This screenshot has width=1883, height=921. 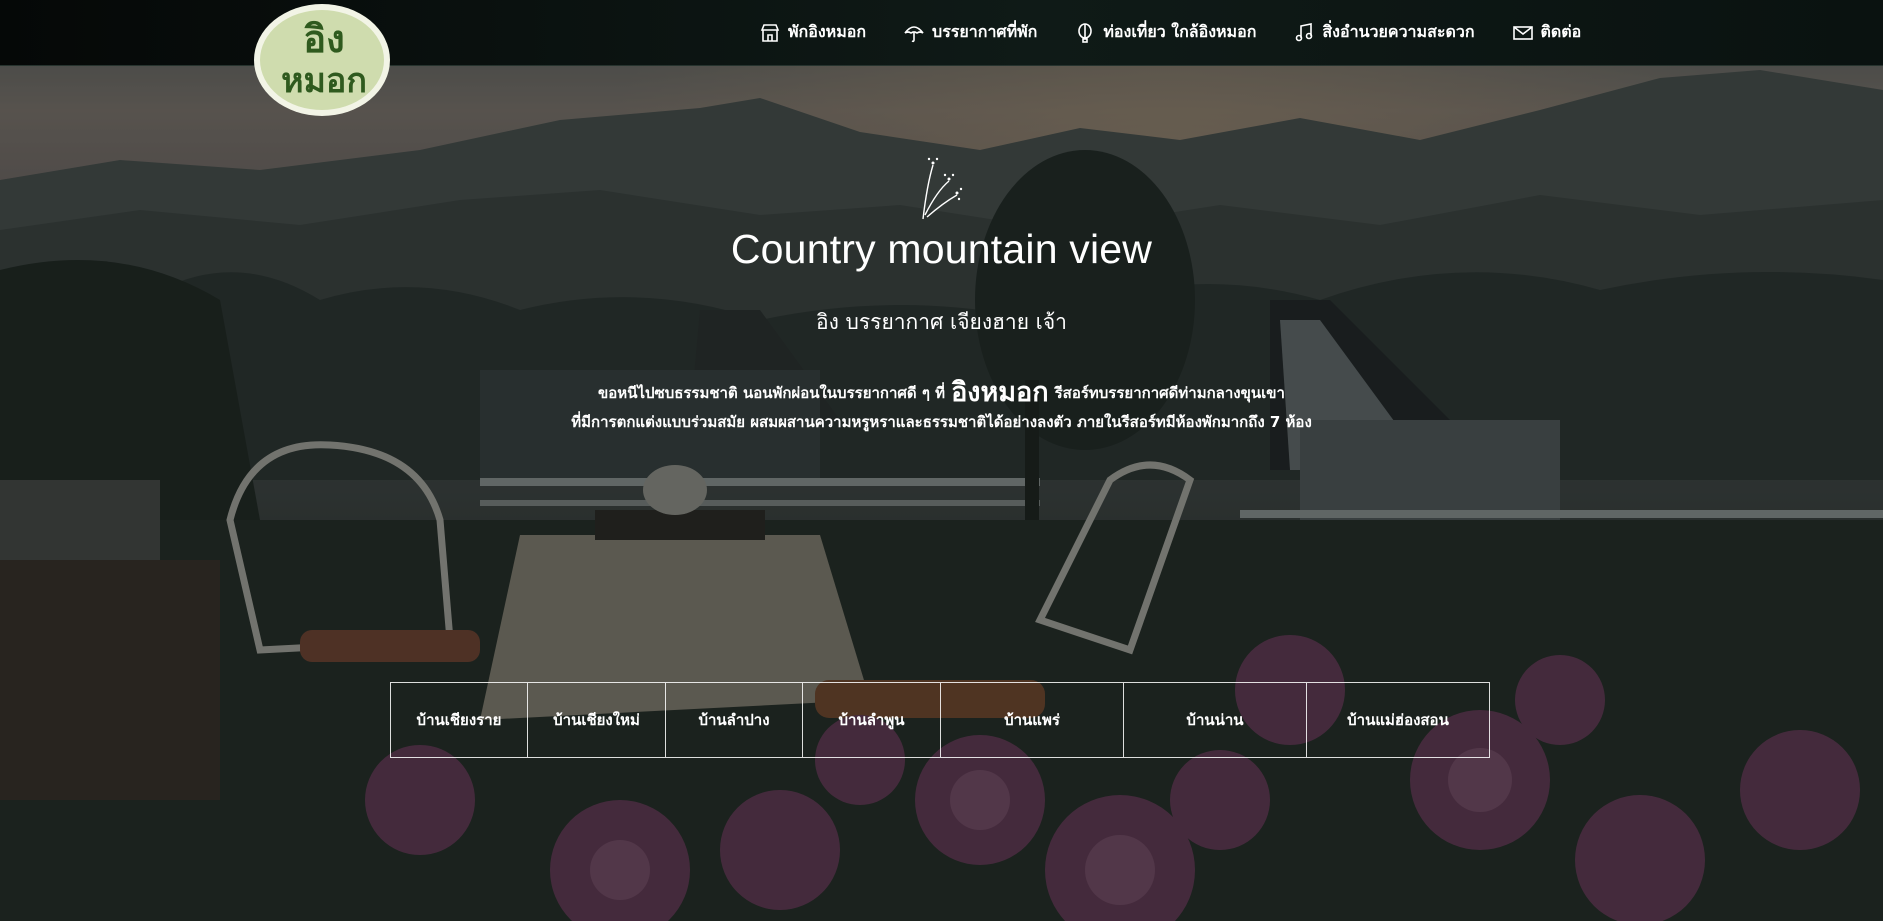 I want to click on nav-item-facilities: สิ่งอำนวยความสะดวก, so click(x=1384, y=32).